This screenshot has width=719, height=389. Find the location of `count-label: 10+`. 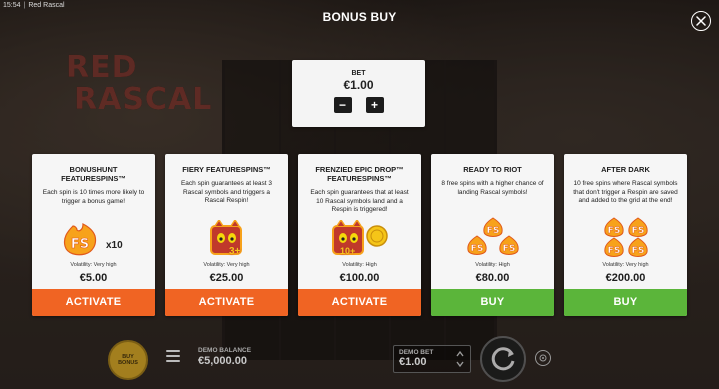

count-label: 10+ is located at coordinates (348, 251).